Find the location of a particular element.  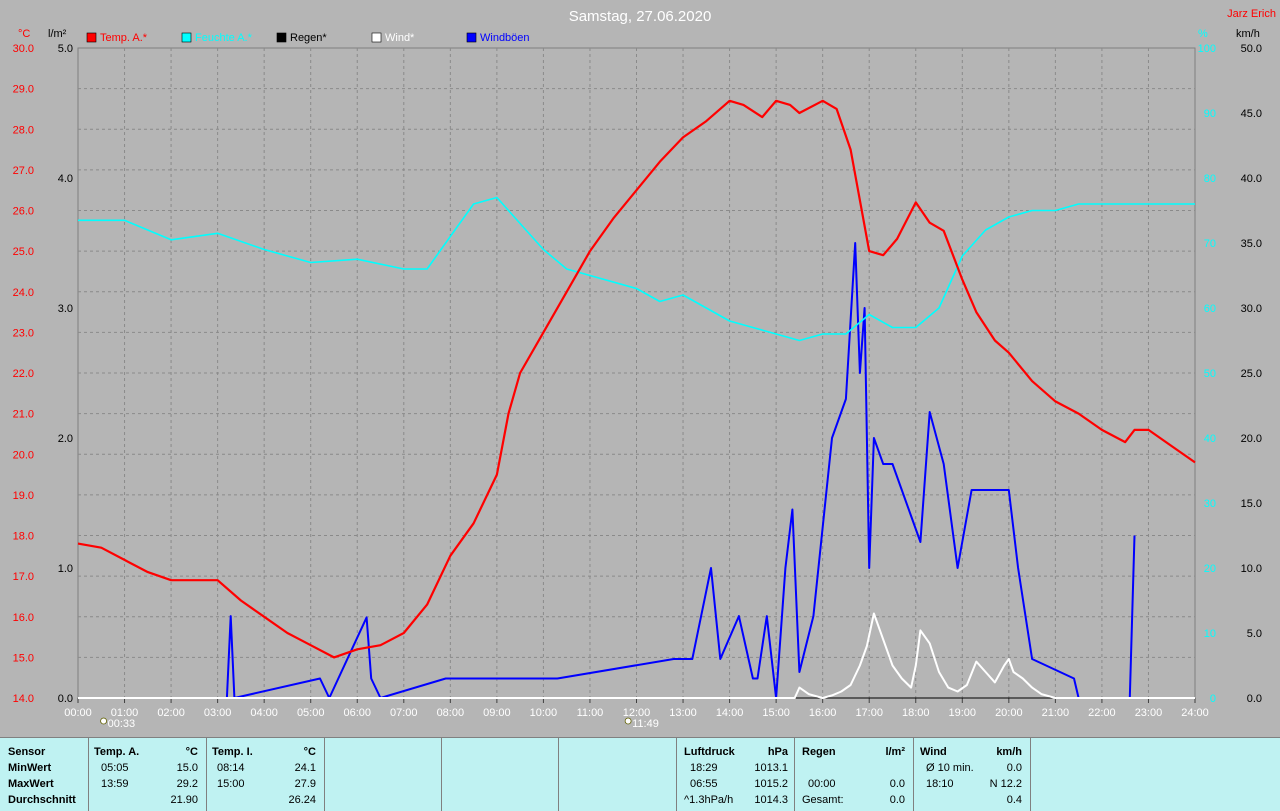

humidity-tick-label: 70 is located at coordinates (1210, 244).